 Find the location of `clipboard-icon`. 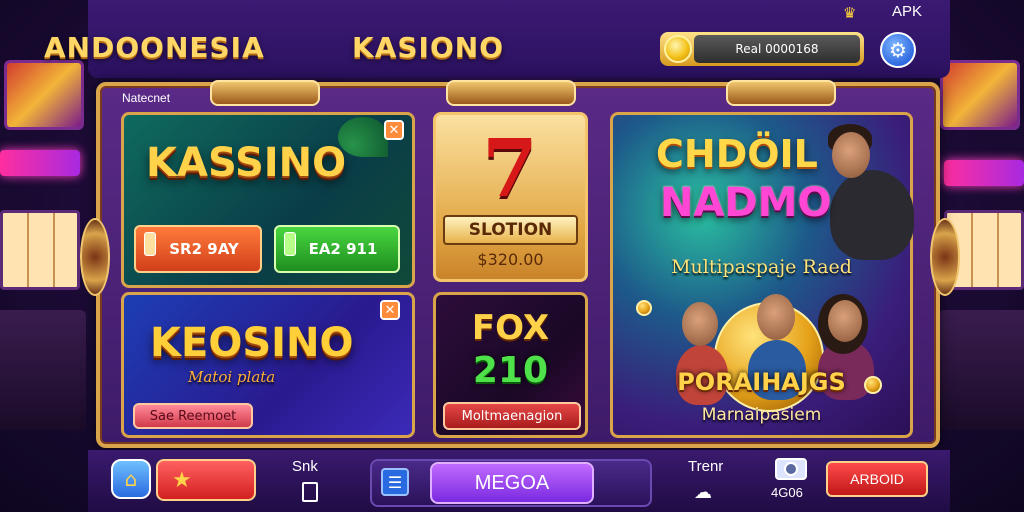

clipboard-icon is located at coordinates (310, 492).